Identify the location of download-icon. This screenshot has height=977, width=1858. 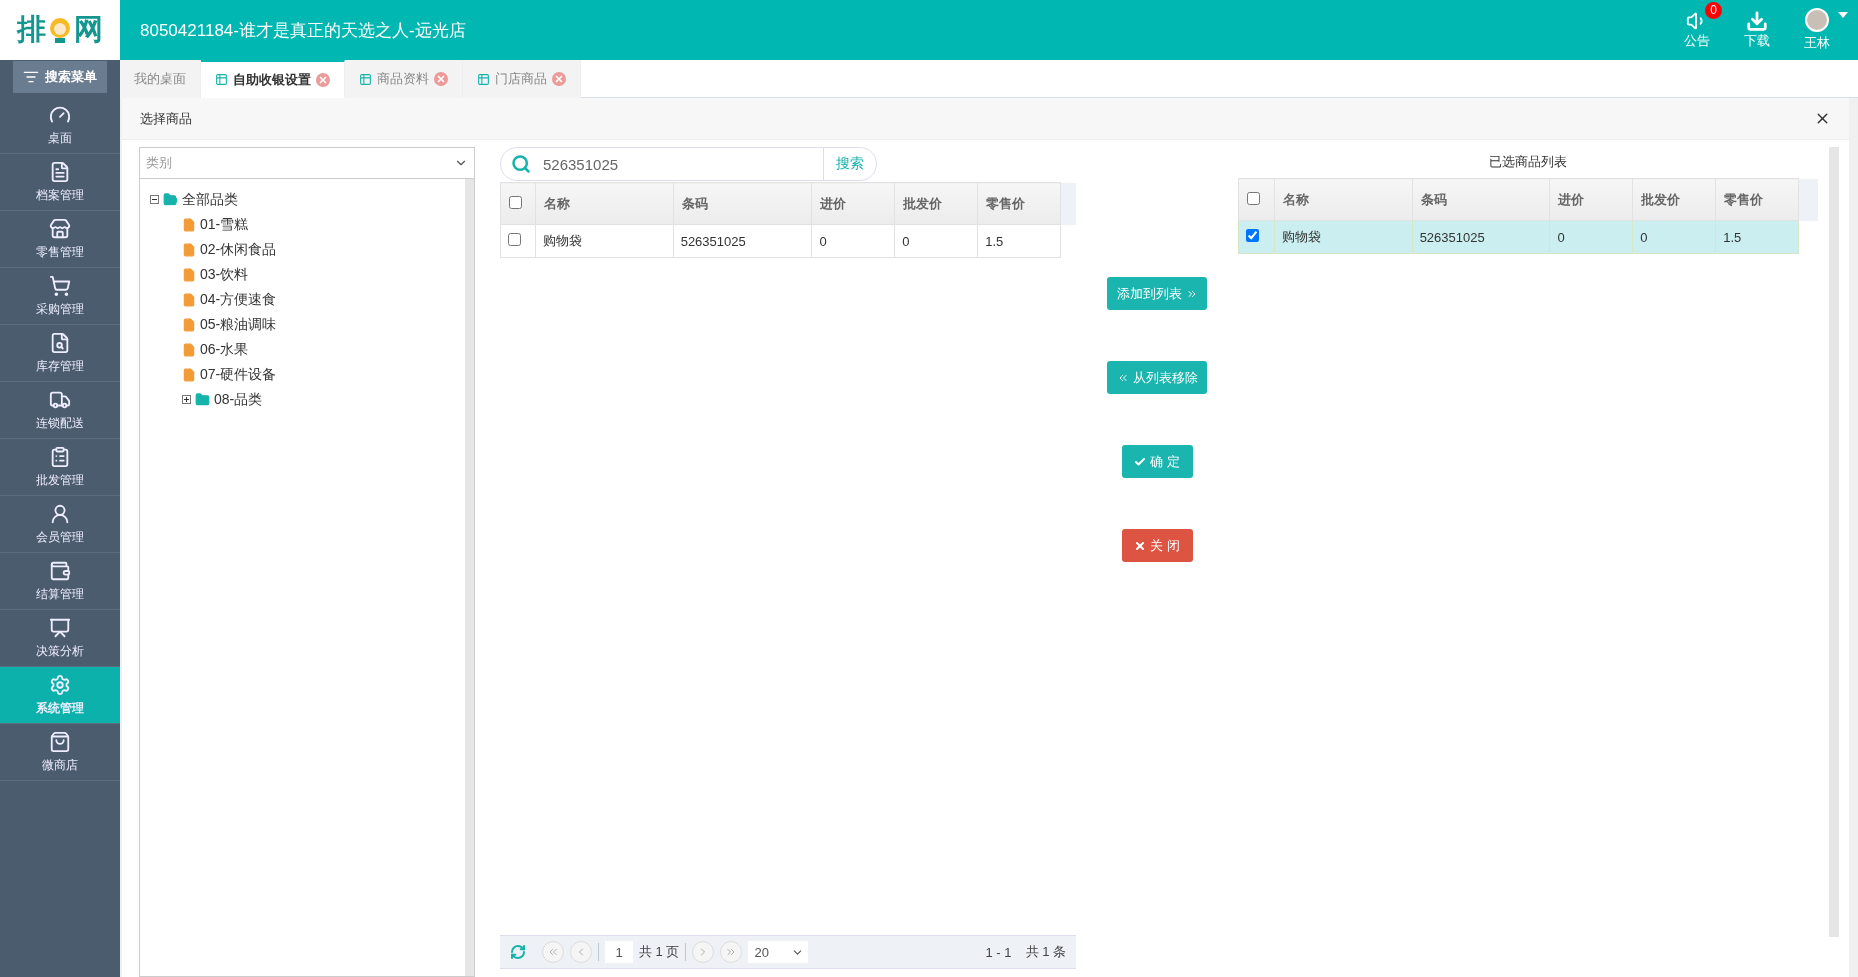
(1757, 21).